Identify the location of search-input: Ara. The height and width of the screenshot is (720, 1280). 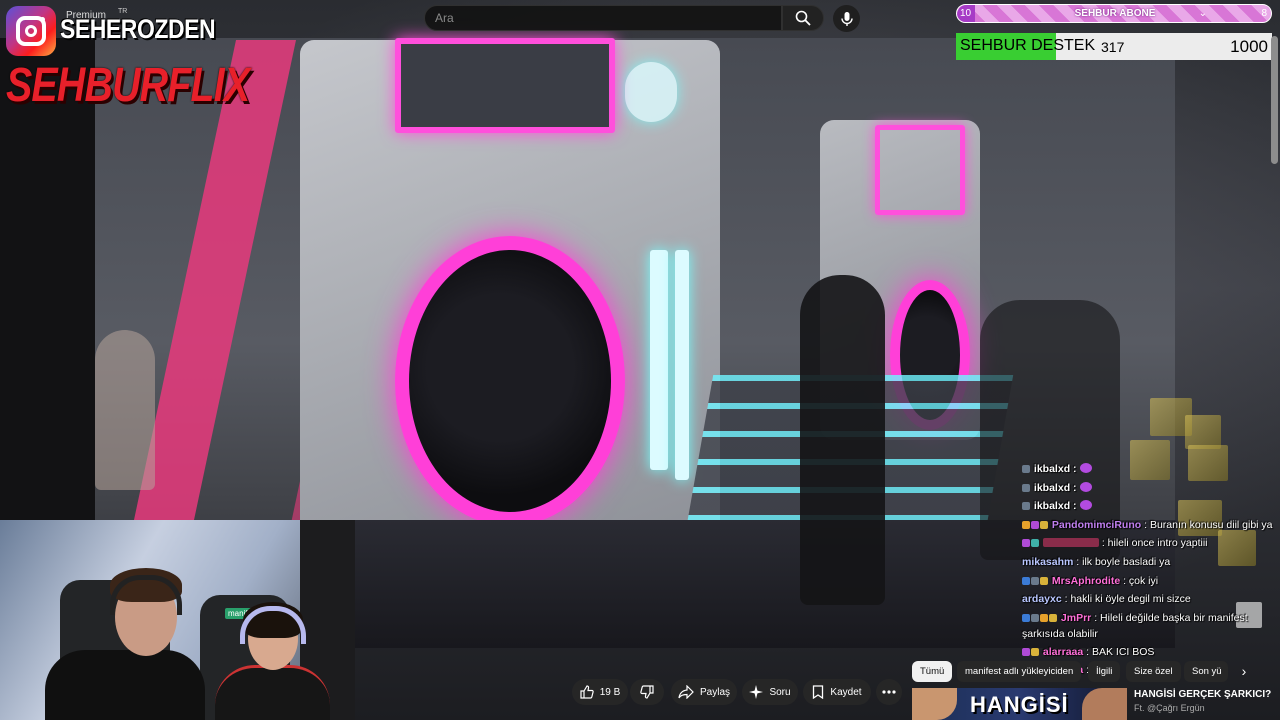
(603, 18).